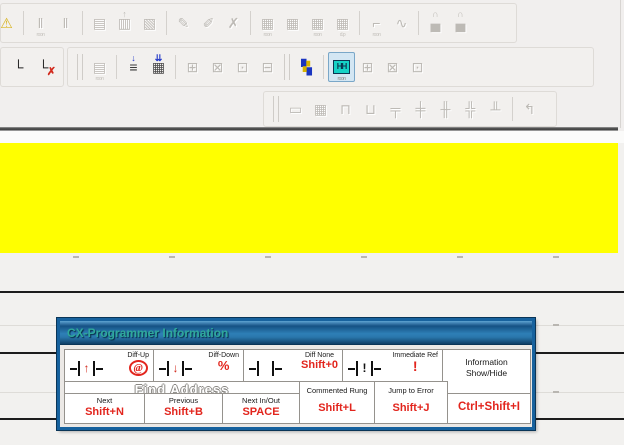  What do you see at coordinates (267, 67) in the screenshot?
I see `insert-symbol-icon: ⊟` at bounding box center [267, 67].